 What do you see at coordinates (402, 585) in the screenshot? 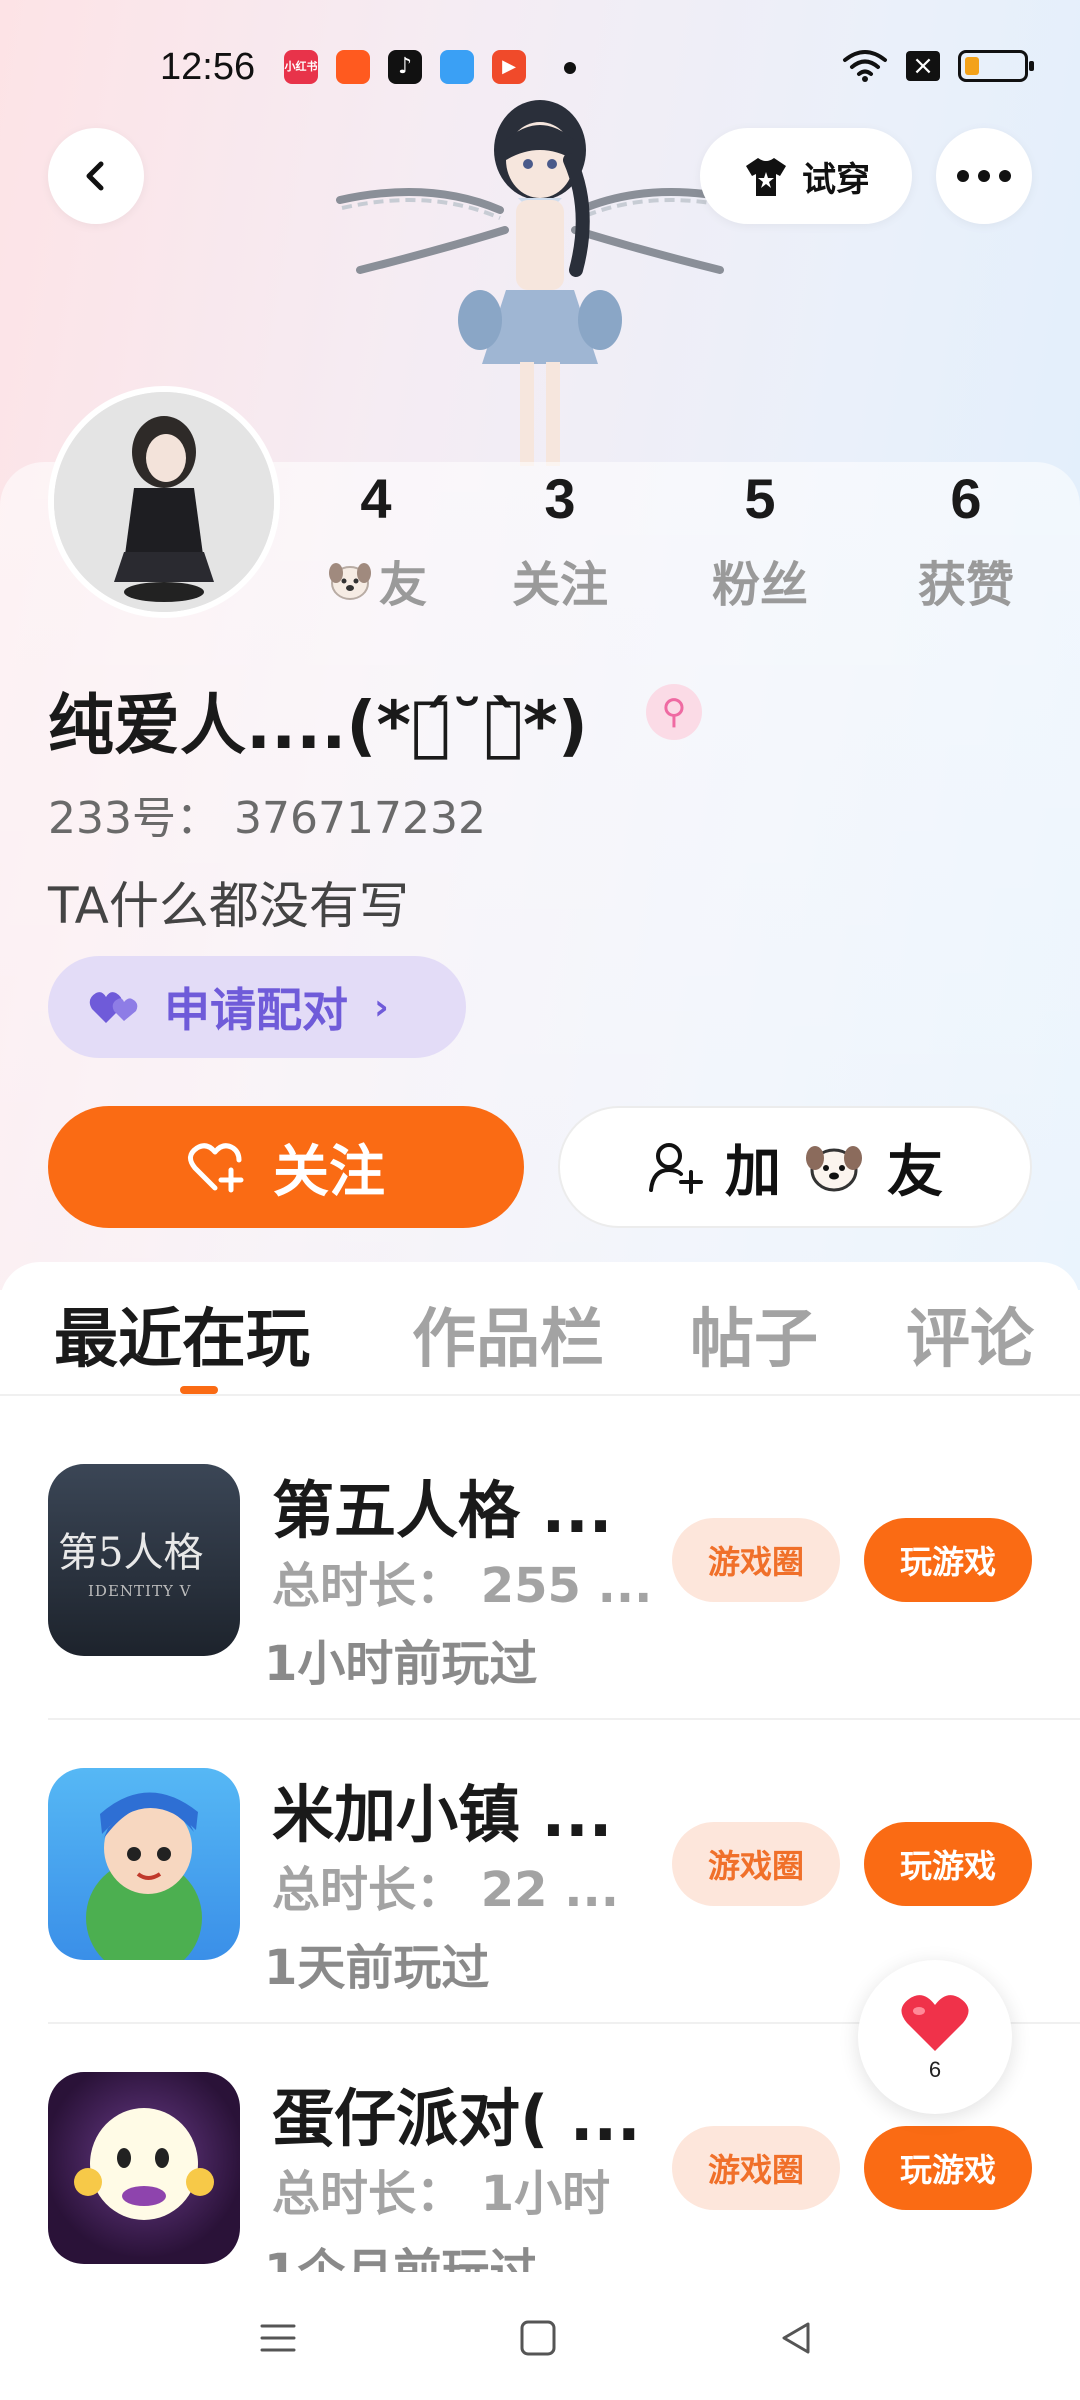
I see `stat-friends-label: 友` at bounding box center [402, 585].